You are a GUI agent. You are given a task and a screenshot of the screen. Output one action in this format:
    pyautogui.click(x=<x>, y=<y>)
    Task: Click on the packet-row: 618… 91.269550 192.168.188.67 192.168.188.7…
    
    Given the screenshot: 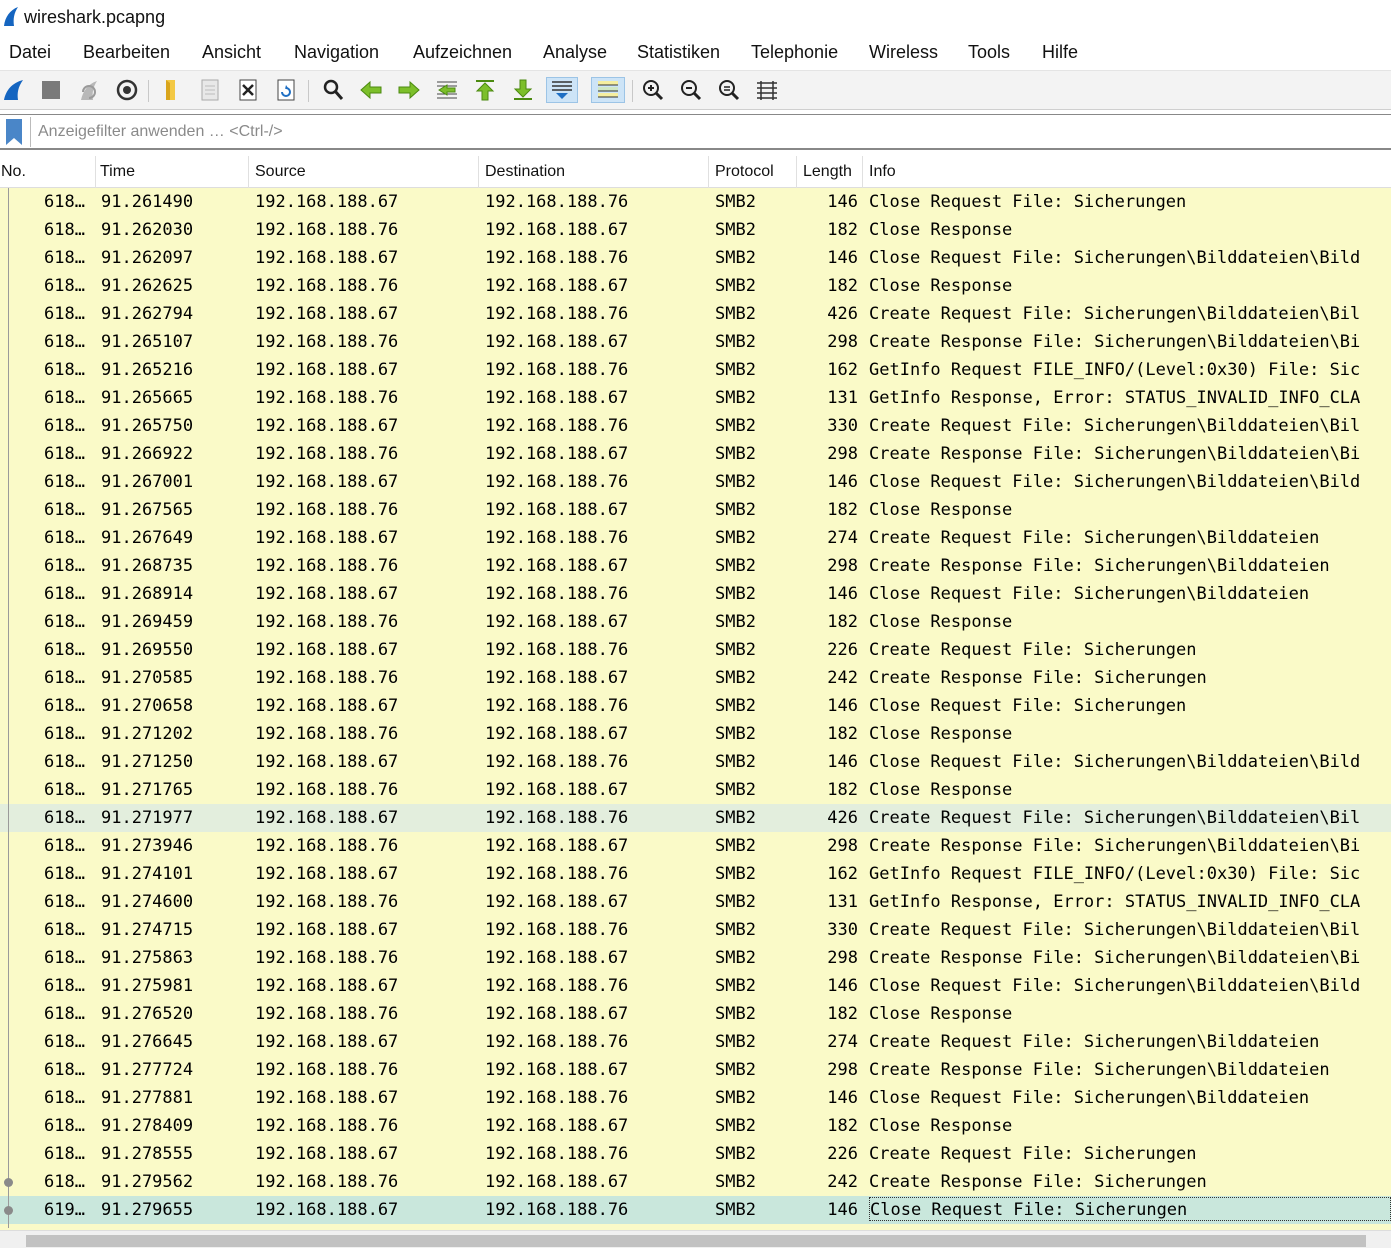 What is the action you would take?
    pyautogui.click(x=695, y=650)
    